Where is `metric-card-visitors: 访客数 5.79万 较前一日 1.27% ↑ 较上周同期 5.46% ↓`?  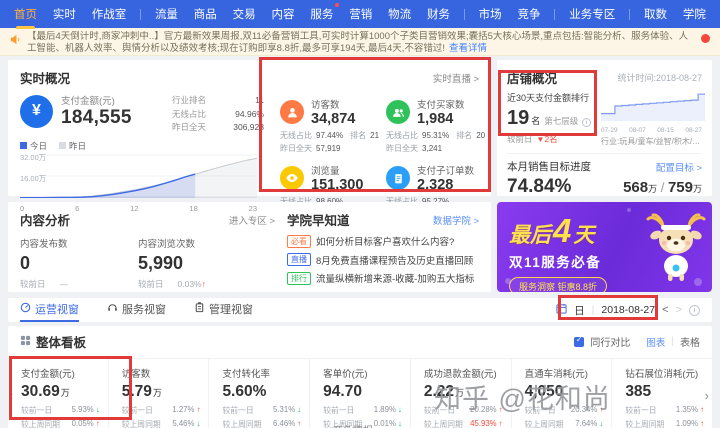 metric-card-visitors: 访客数 5.79万 较前一日 1.27% ↑ 较上周同期 5.46% ↓ is located at coordinates (158, 393).